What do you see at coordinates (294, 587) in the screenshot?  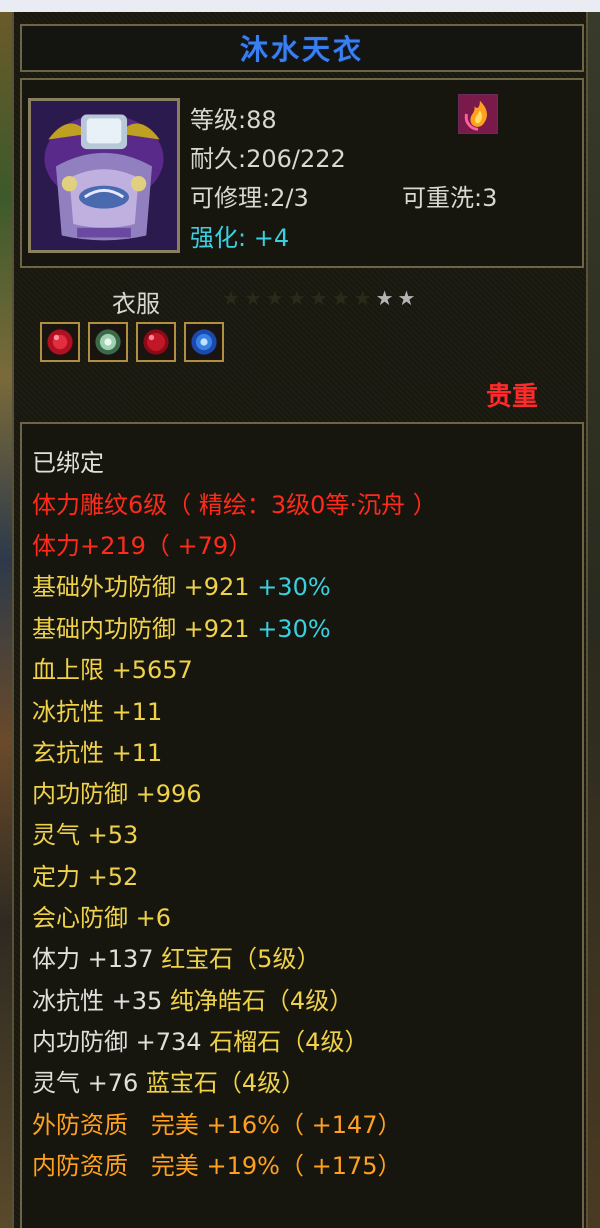 I see `ext-def-pct: +30%` at bounding box center [294, 587].